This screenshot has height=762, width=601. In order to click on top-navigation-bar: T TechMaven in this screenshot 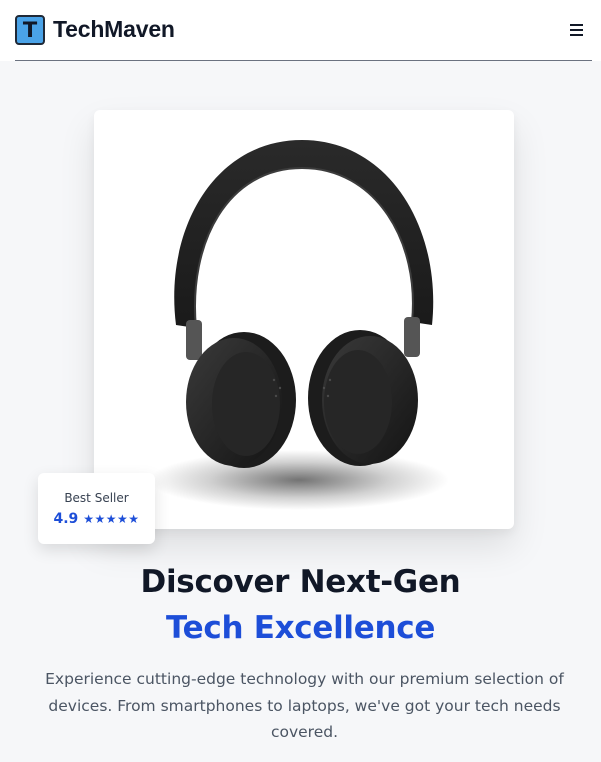, I will do `click(300, 30)`.